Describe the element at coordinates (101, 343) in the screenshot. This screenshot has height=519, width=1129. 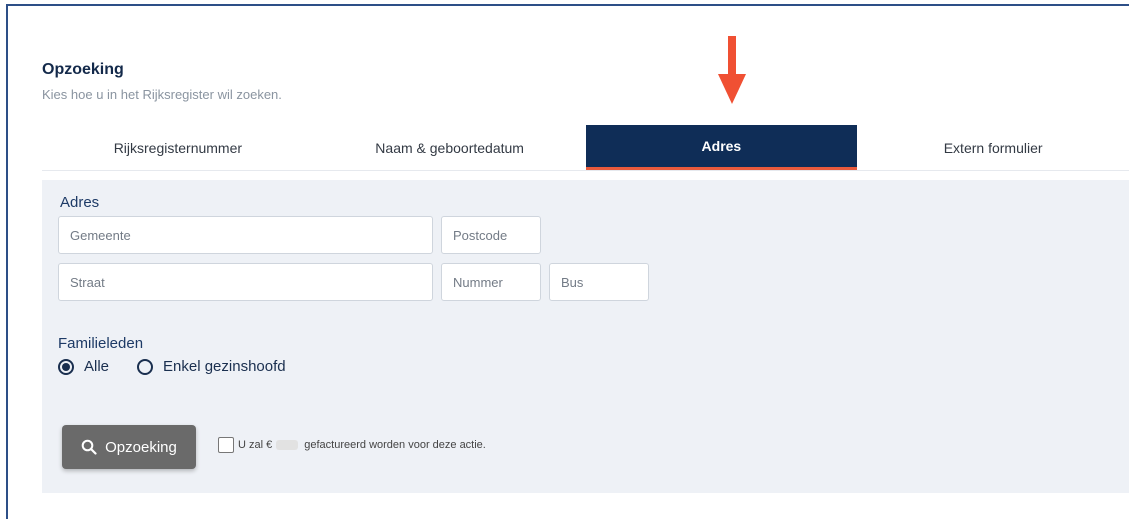
I see `family-section-label: Familieleden` at that location.